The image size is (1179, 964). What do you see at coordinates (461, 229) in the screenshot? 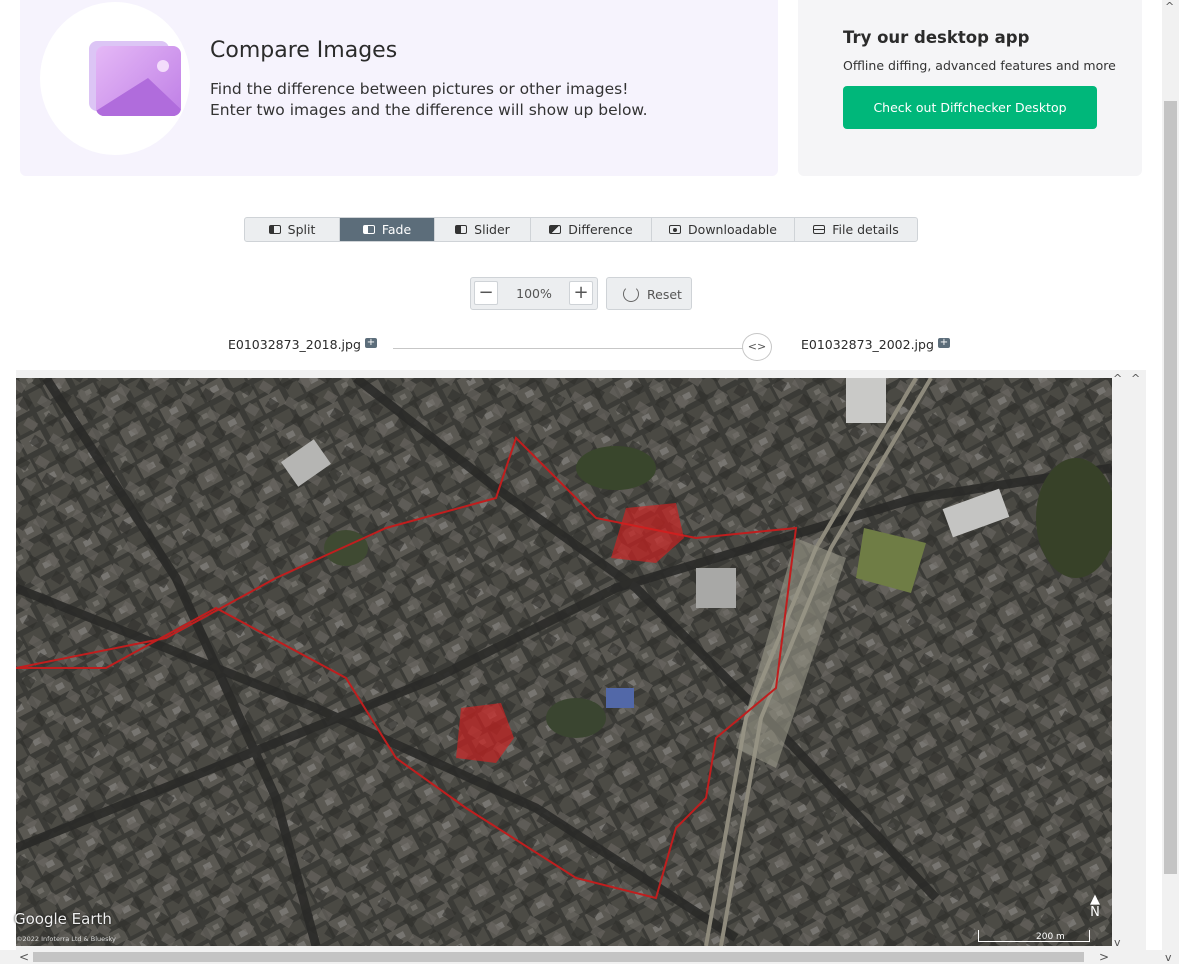
I see `slider-icon` at bounding box center [461, 229].